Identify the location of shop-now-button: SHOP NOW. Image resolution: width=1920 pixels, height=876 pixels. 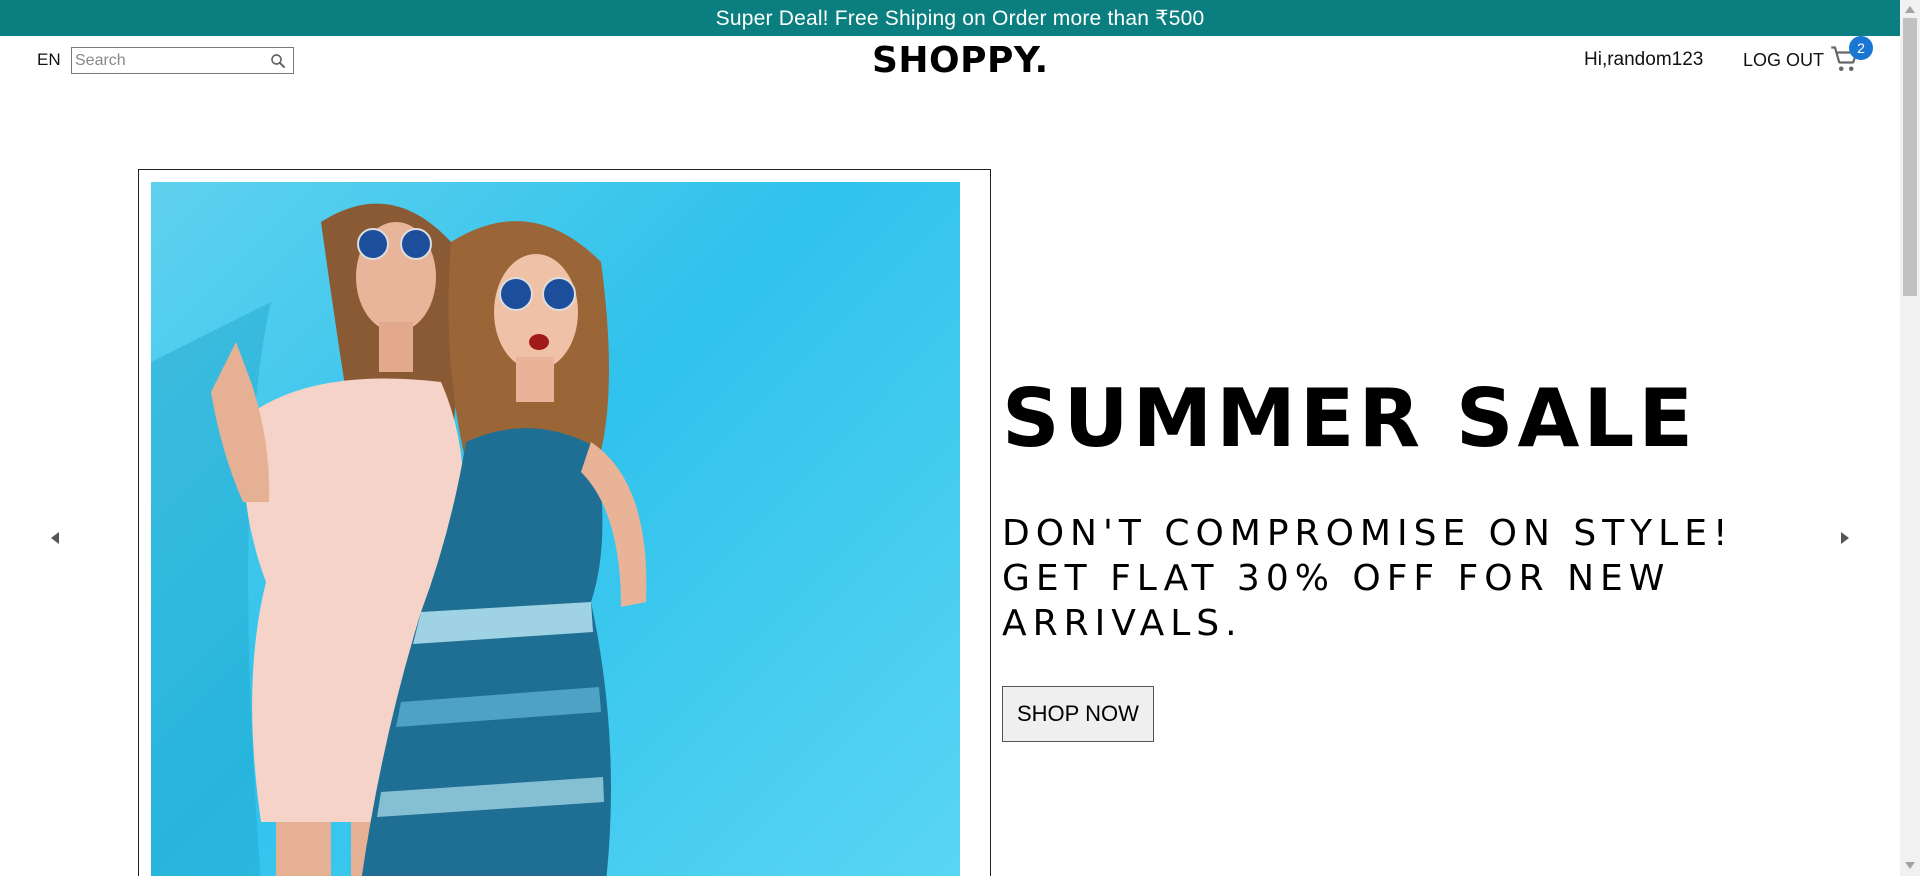
(1078, 714).